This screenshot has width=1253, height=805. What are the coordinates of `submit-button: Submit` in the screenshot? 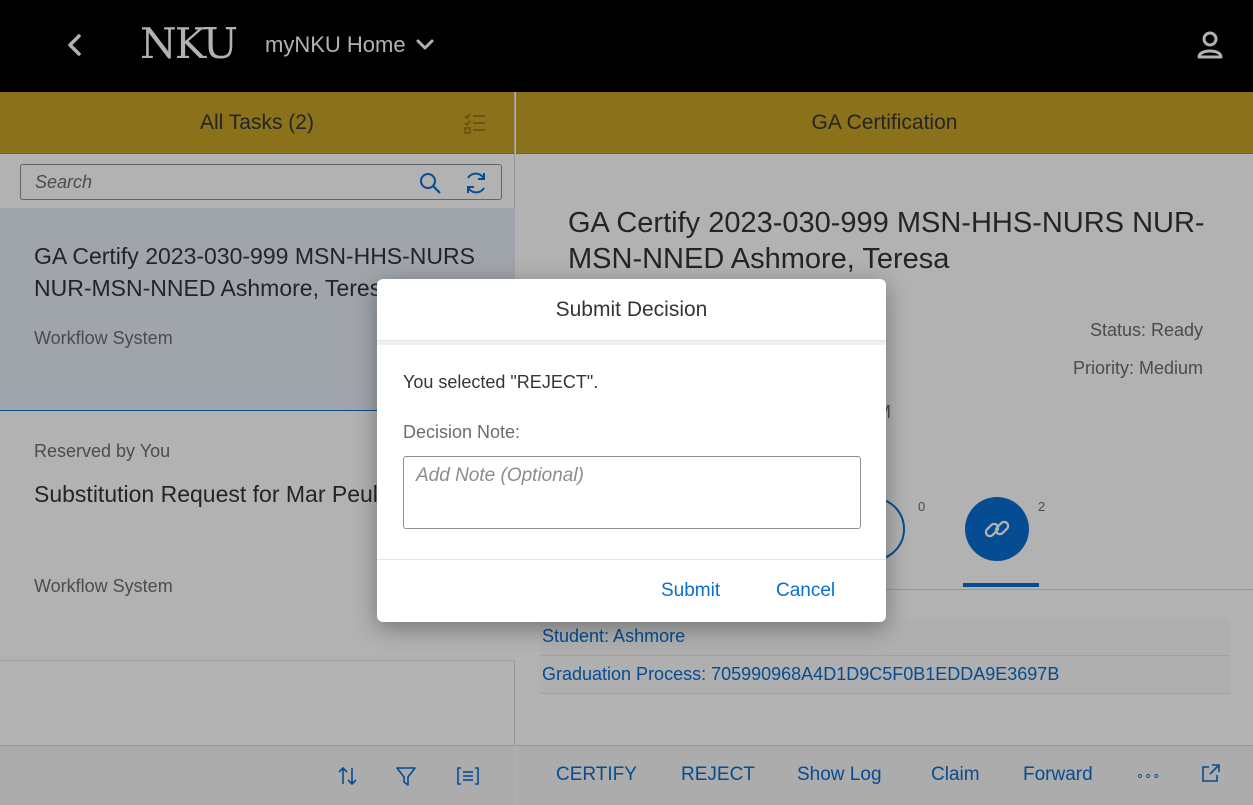 It's located at (690, 591).